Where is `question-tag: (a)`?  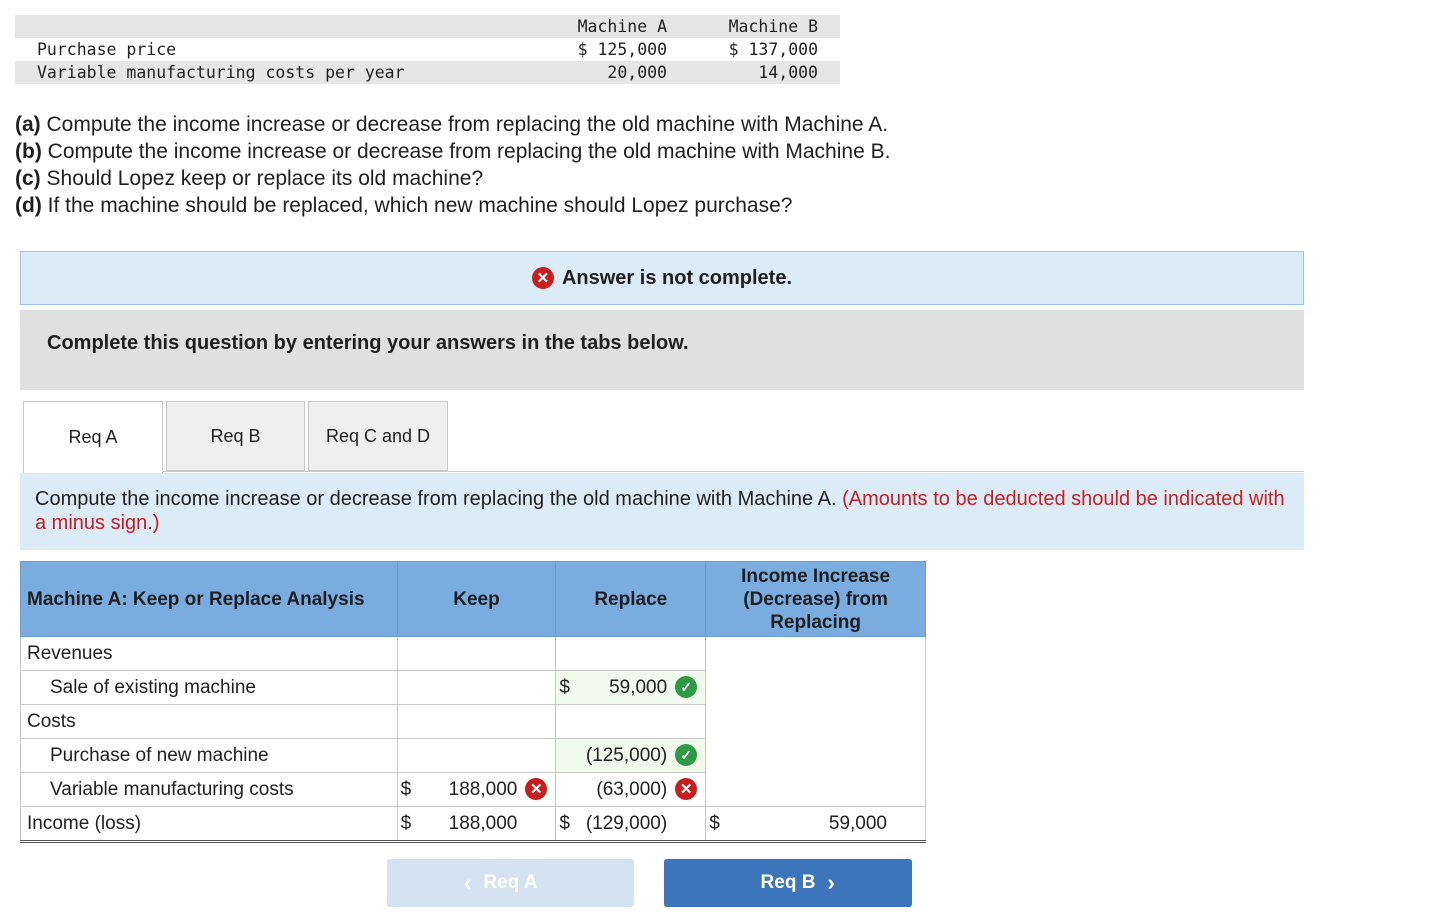
question-tag: (a) is located at coordinates (28, 124).